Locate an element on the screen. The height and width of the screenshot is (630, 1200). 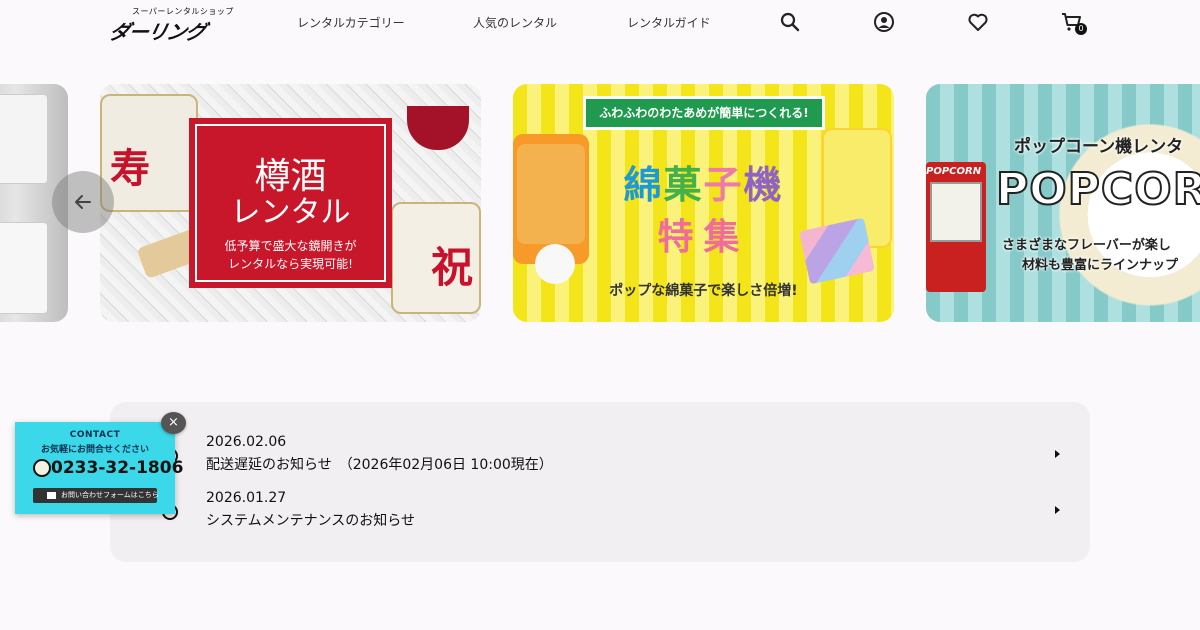
mail-icon is located at coordinates (51, 495).